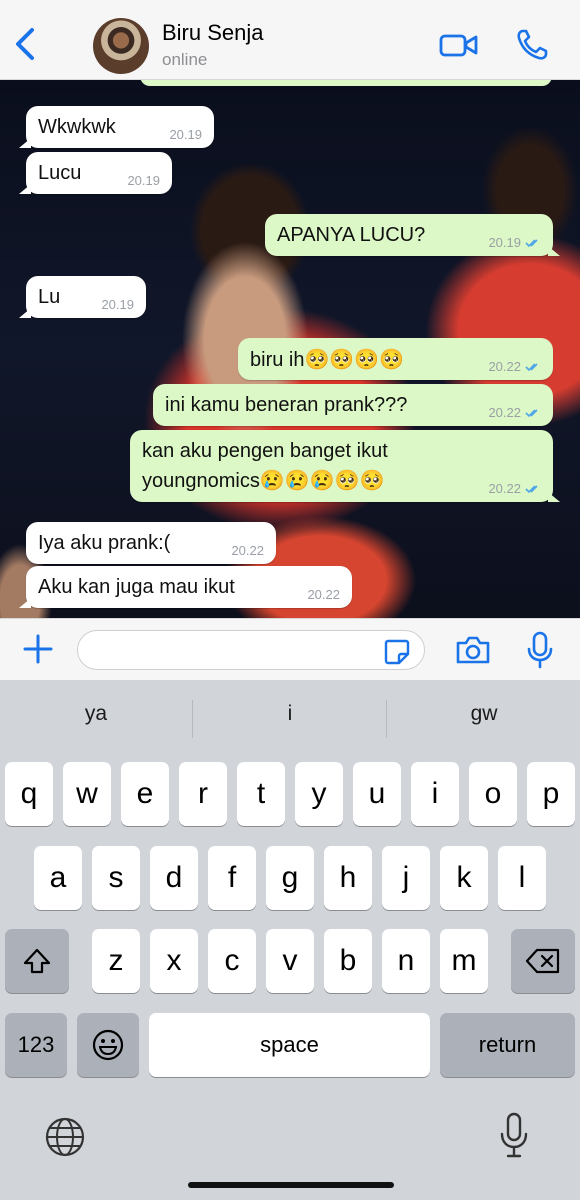 The height and width of the screenshot is (1200, 580). Describe the element at coordinates (540, 650) in the screenshot. I see `microphone-icon` at that location.